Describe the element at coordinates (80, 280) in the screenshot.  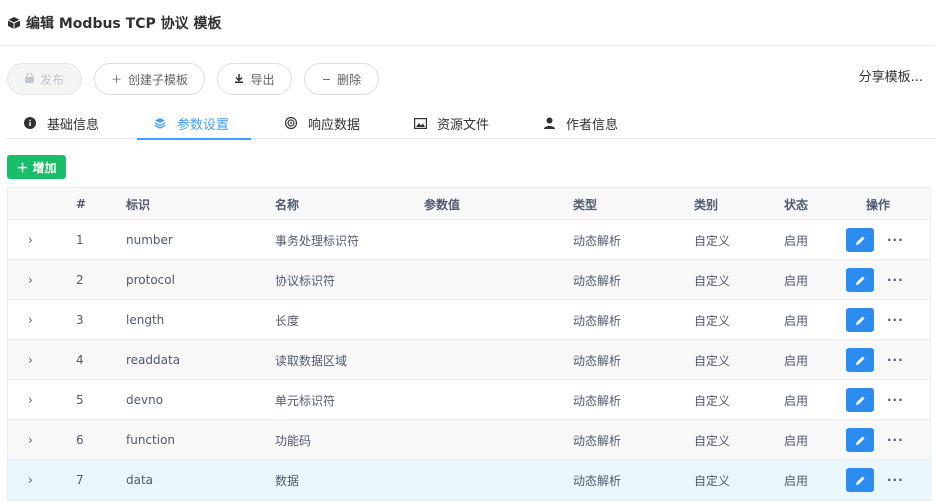
I see `row-index: 2` at that location.